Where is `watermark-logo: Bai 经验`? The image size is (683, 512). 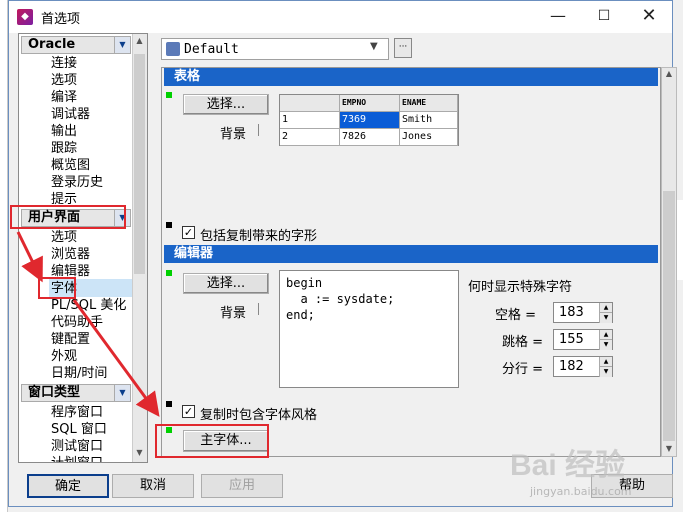 watermark-logo: Bai 经验 is located at coordinates (568, 465).